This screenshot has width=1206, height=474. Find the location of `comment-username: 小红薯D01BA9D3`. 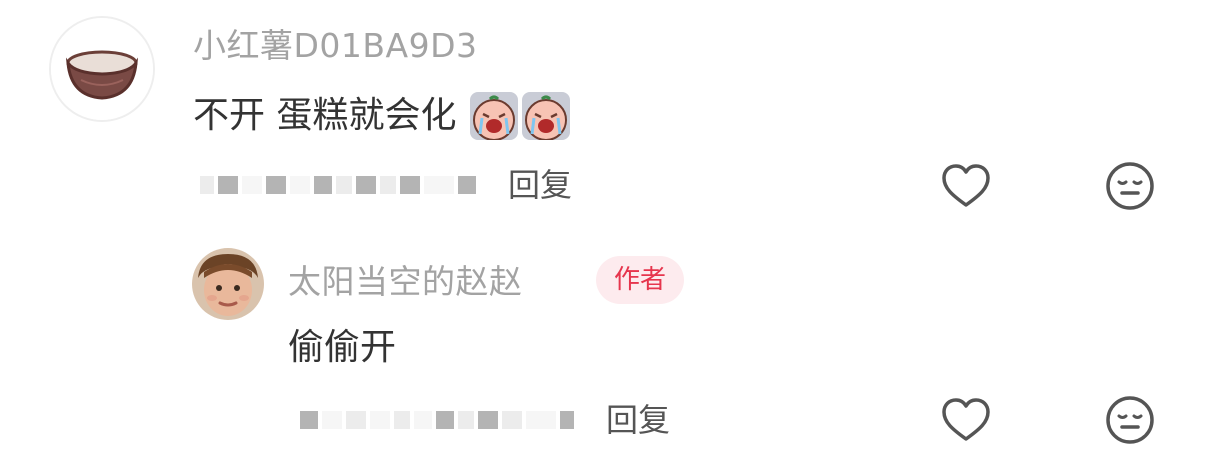

comment-username: 小红薯D01BA9D3 is located at coordinates (335, 46).